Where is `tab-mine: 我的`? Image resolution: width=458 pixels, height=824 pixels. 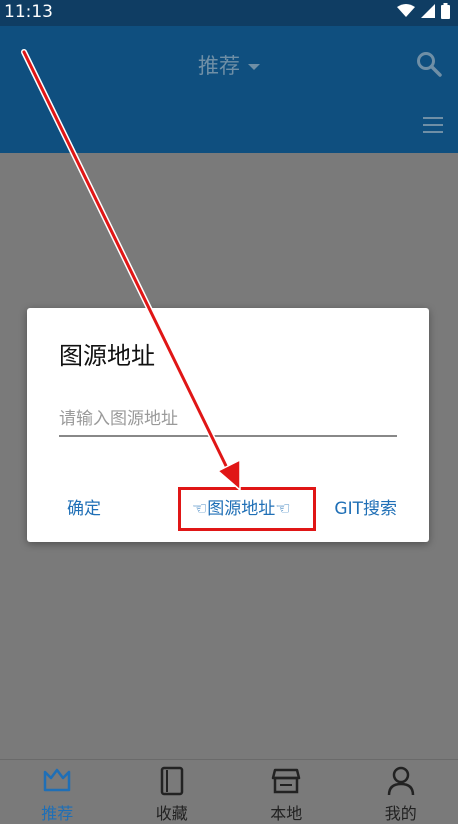
tab-mine: 我的 is located at coordinates (401, 790).